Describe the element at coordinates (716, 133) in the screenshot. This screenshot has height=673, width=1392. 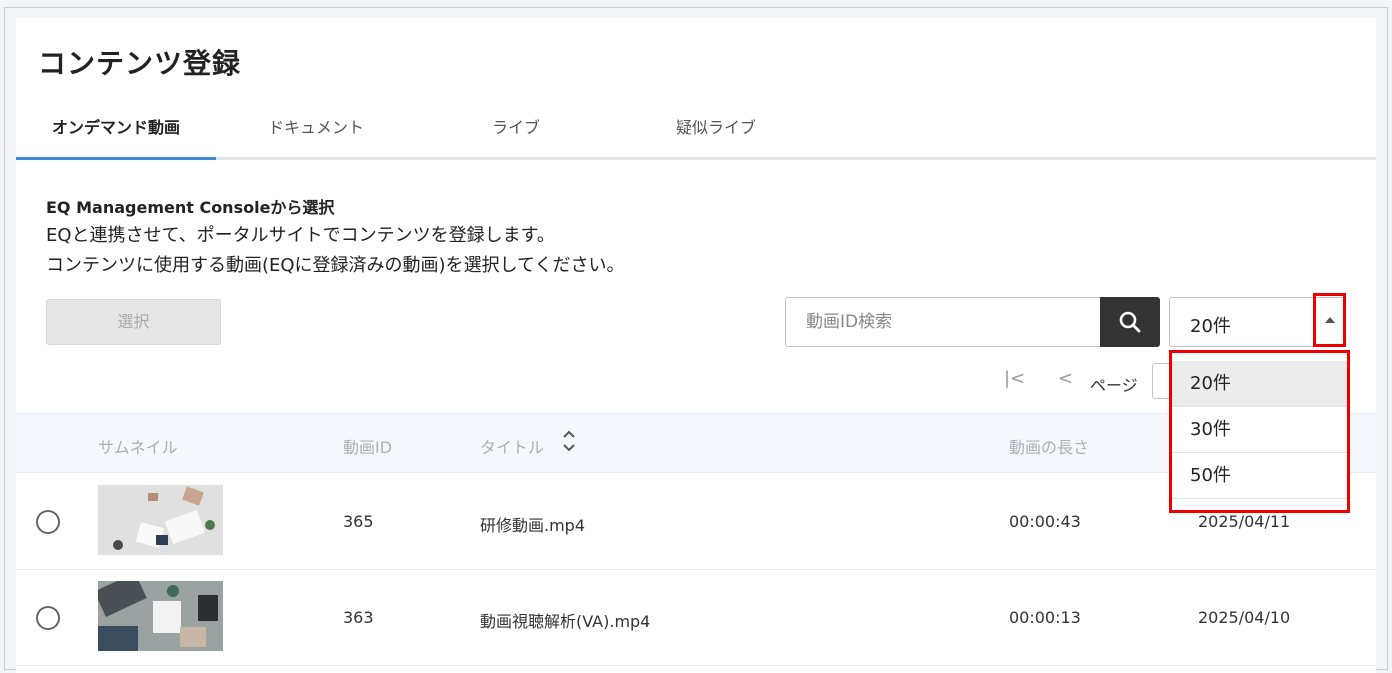
I see `tab-pseudo-live: 疑似ライブ` at that location.